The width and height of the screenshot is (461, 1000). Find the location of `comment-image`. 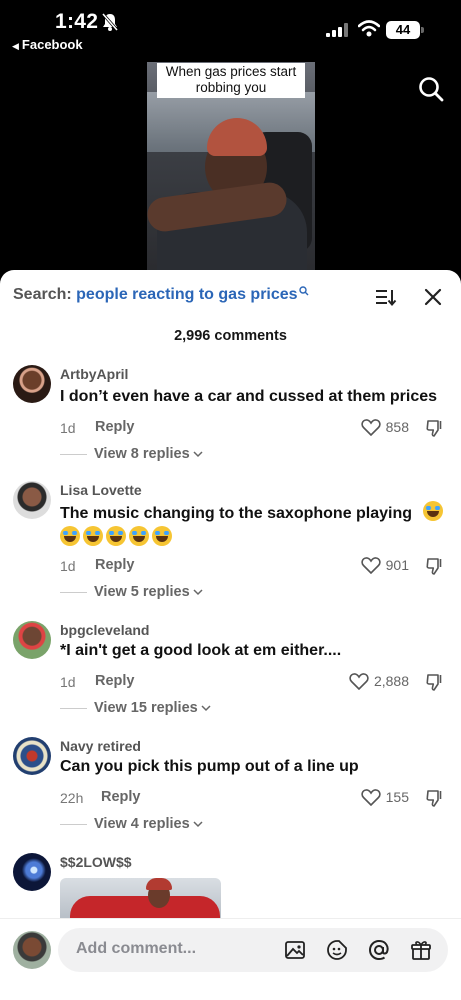

comment-image is located at coordinates (140, 899).